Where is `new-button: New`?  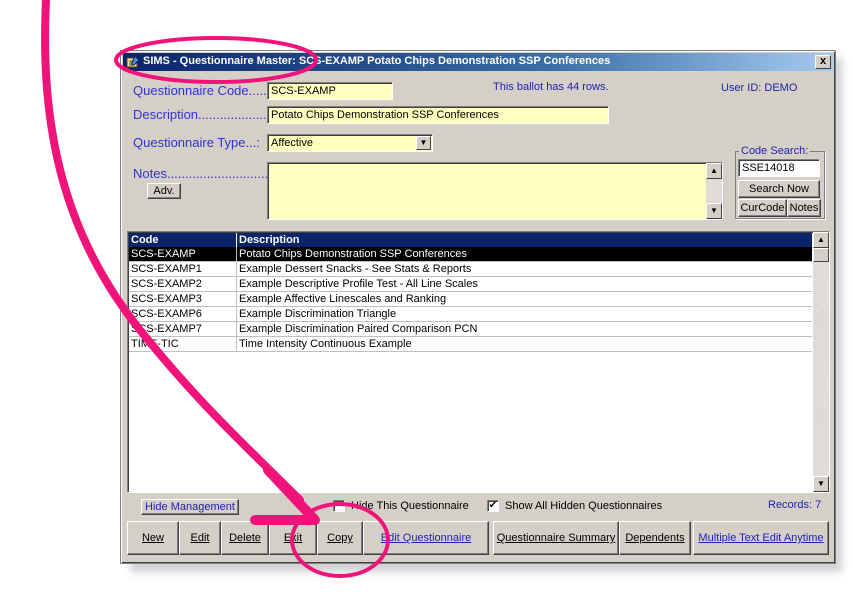
new-button: New is located at coordinates (153, 538).